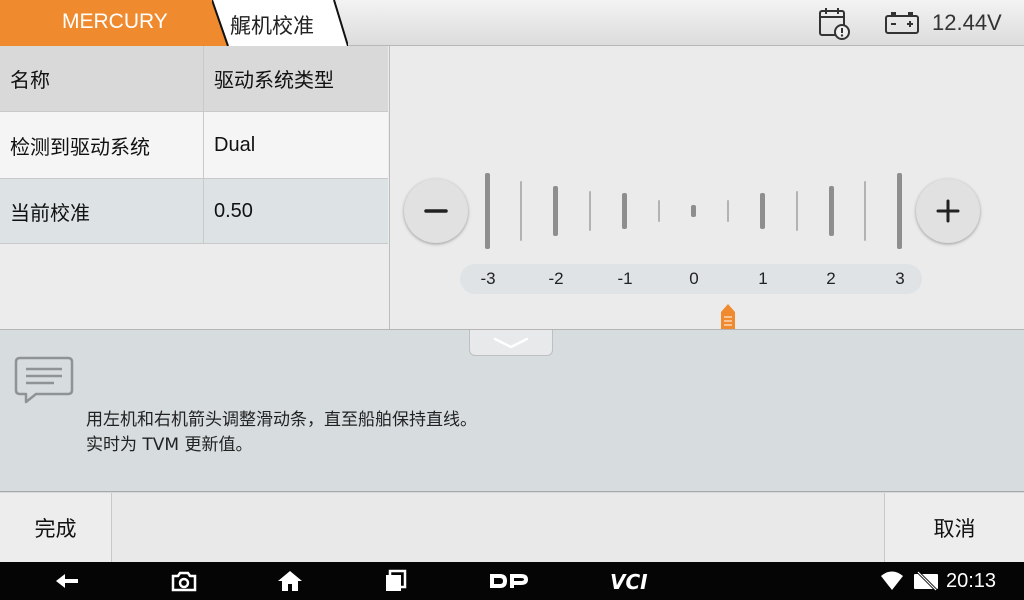  What do you see at coordinates (728, 316) in the screenshot?
I see `slider-pointer-icon` at bounding box center [728, 316].